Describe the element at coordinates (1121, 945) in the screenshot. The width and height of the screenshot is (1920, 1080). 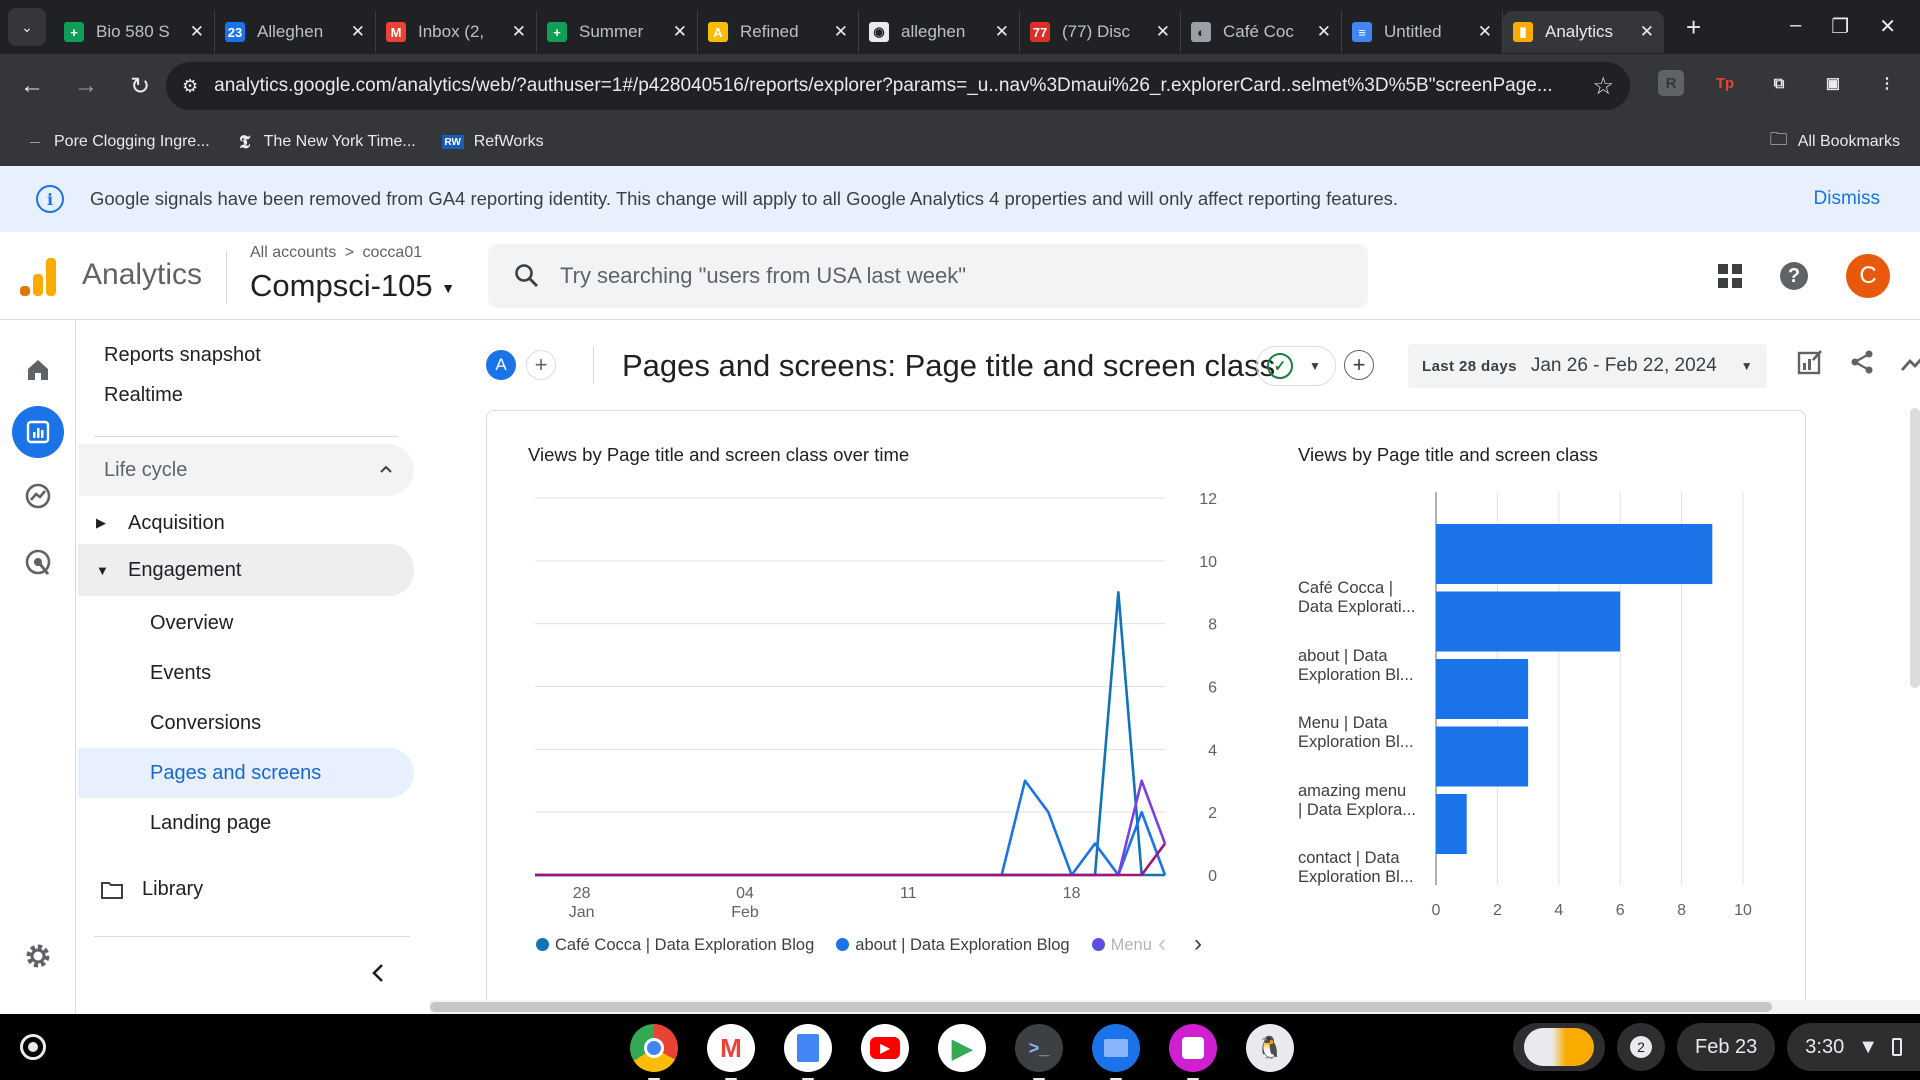
I see `legend-item: Menu` at that location.